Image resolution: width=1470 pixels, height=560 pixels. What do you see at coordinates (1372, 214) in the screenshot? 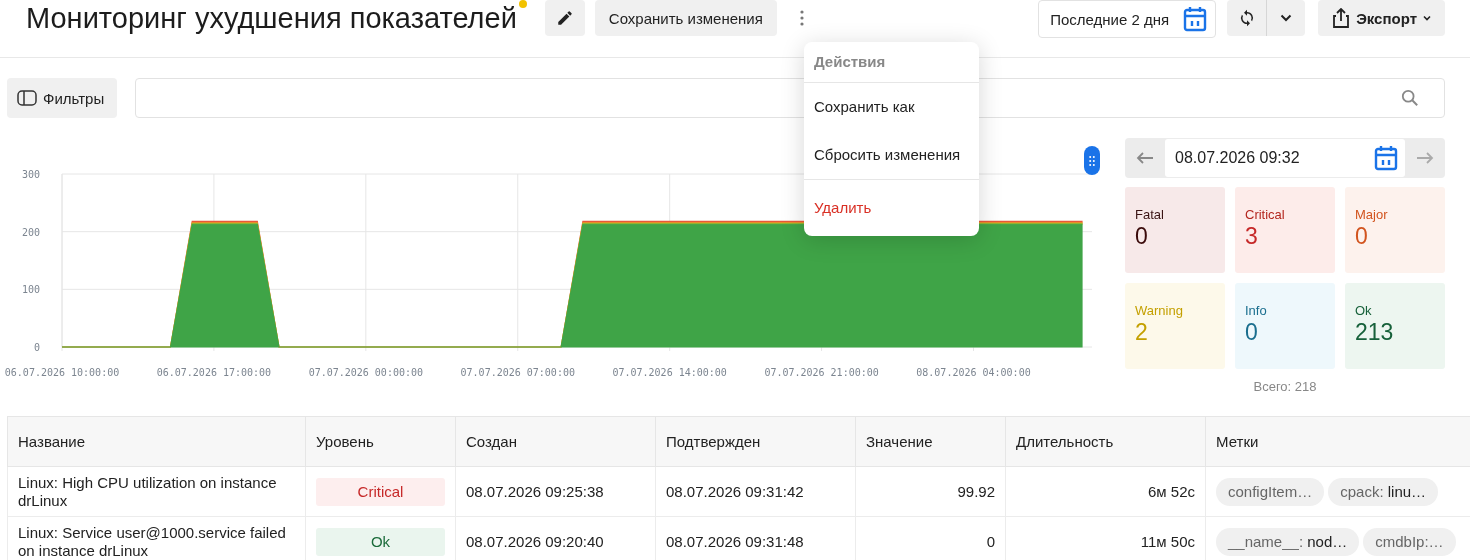
I see `severity-label: Major` at bounding box center [1372, 214].